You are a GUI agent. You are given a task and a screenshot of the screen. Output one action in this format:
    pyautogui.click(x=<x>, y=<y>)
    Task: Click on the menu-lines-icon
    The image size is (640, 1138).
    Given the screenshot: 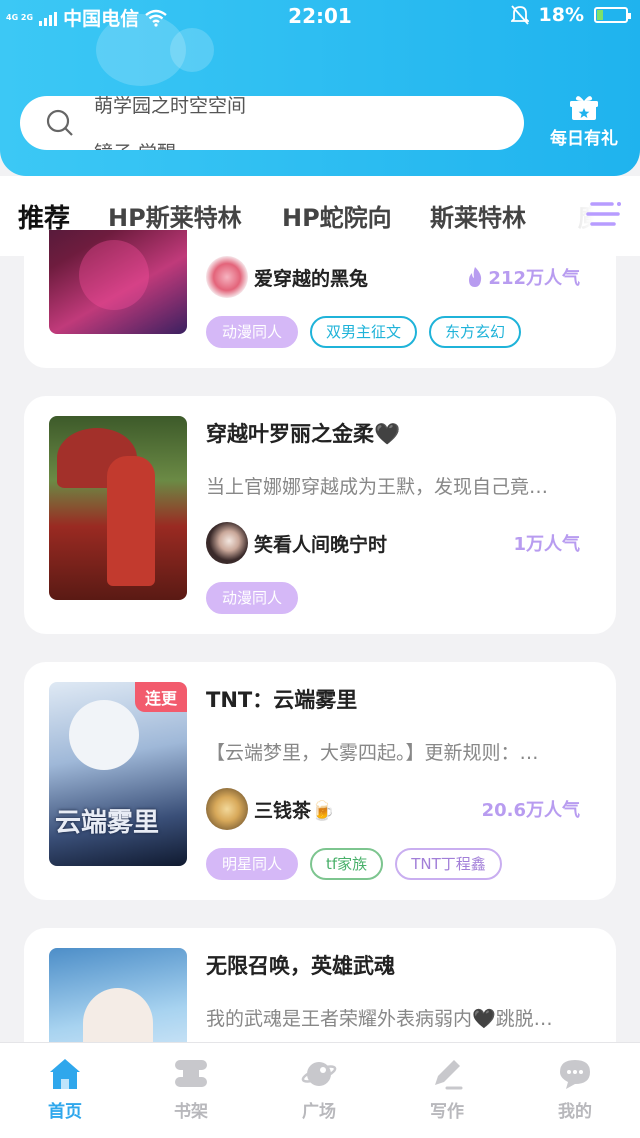 What is the action you would take?
    pyautogui.click(x=603, y=214)
    